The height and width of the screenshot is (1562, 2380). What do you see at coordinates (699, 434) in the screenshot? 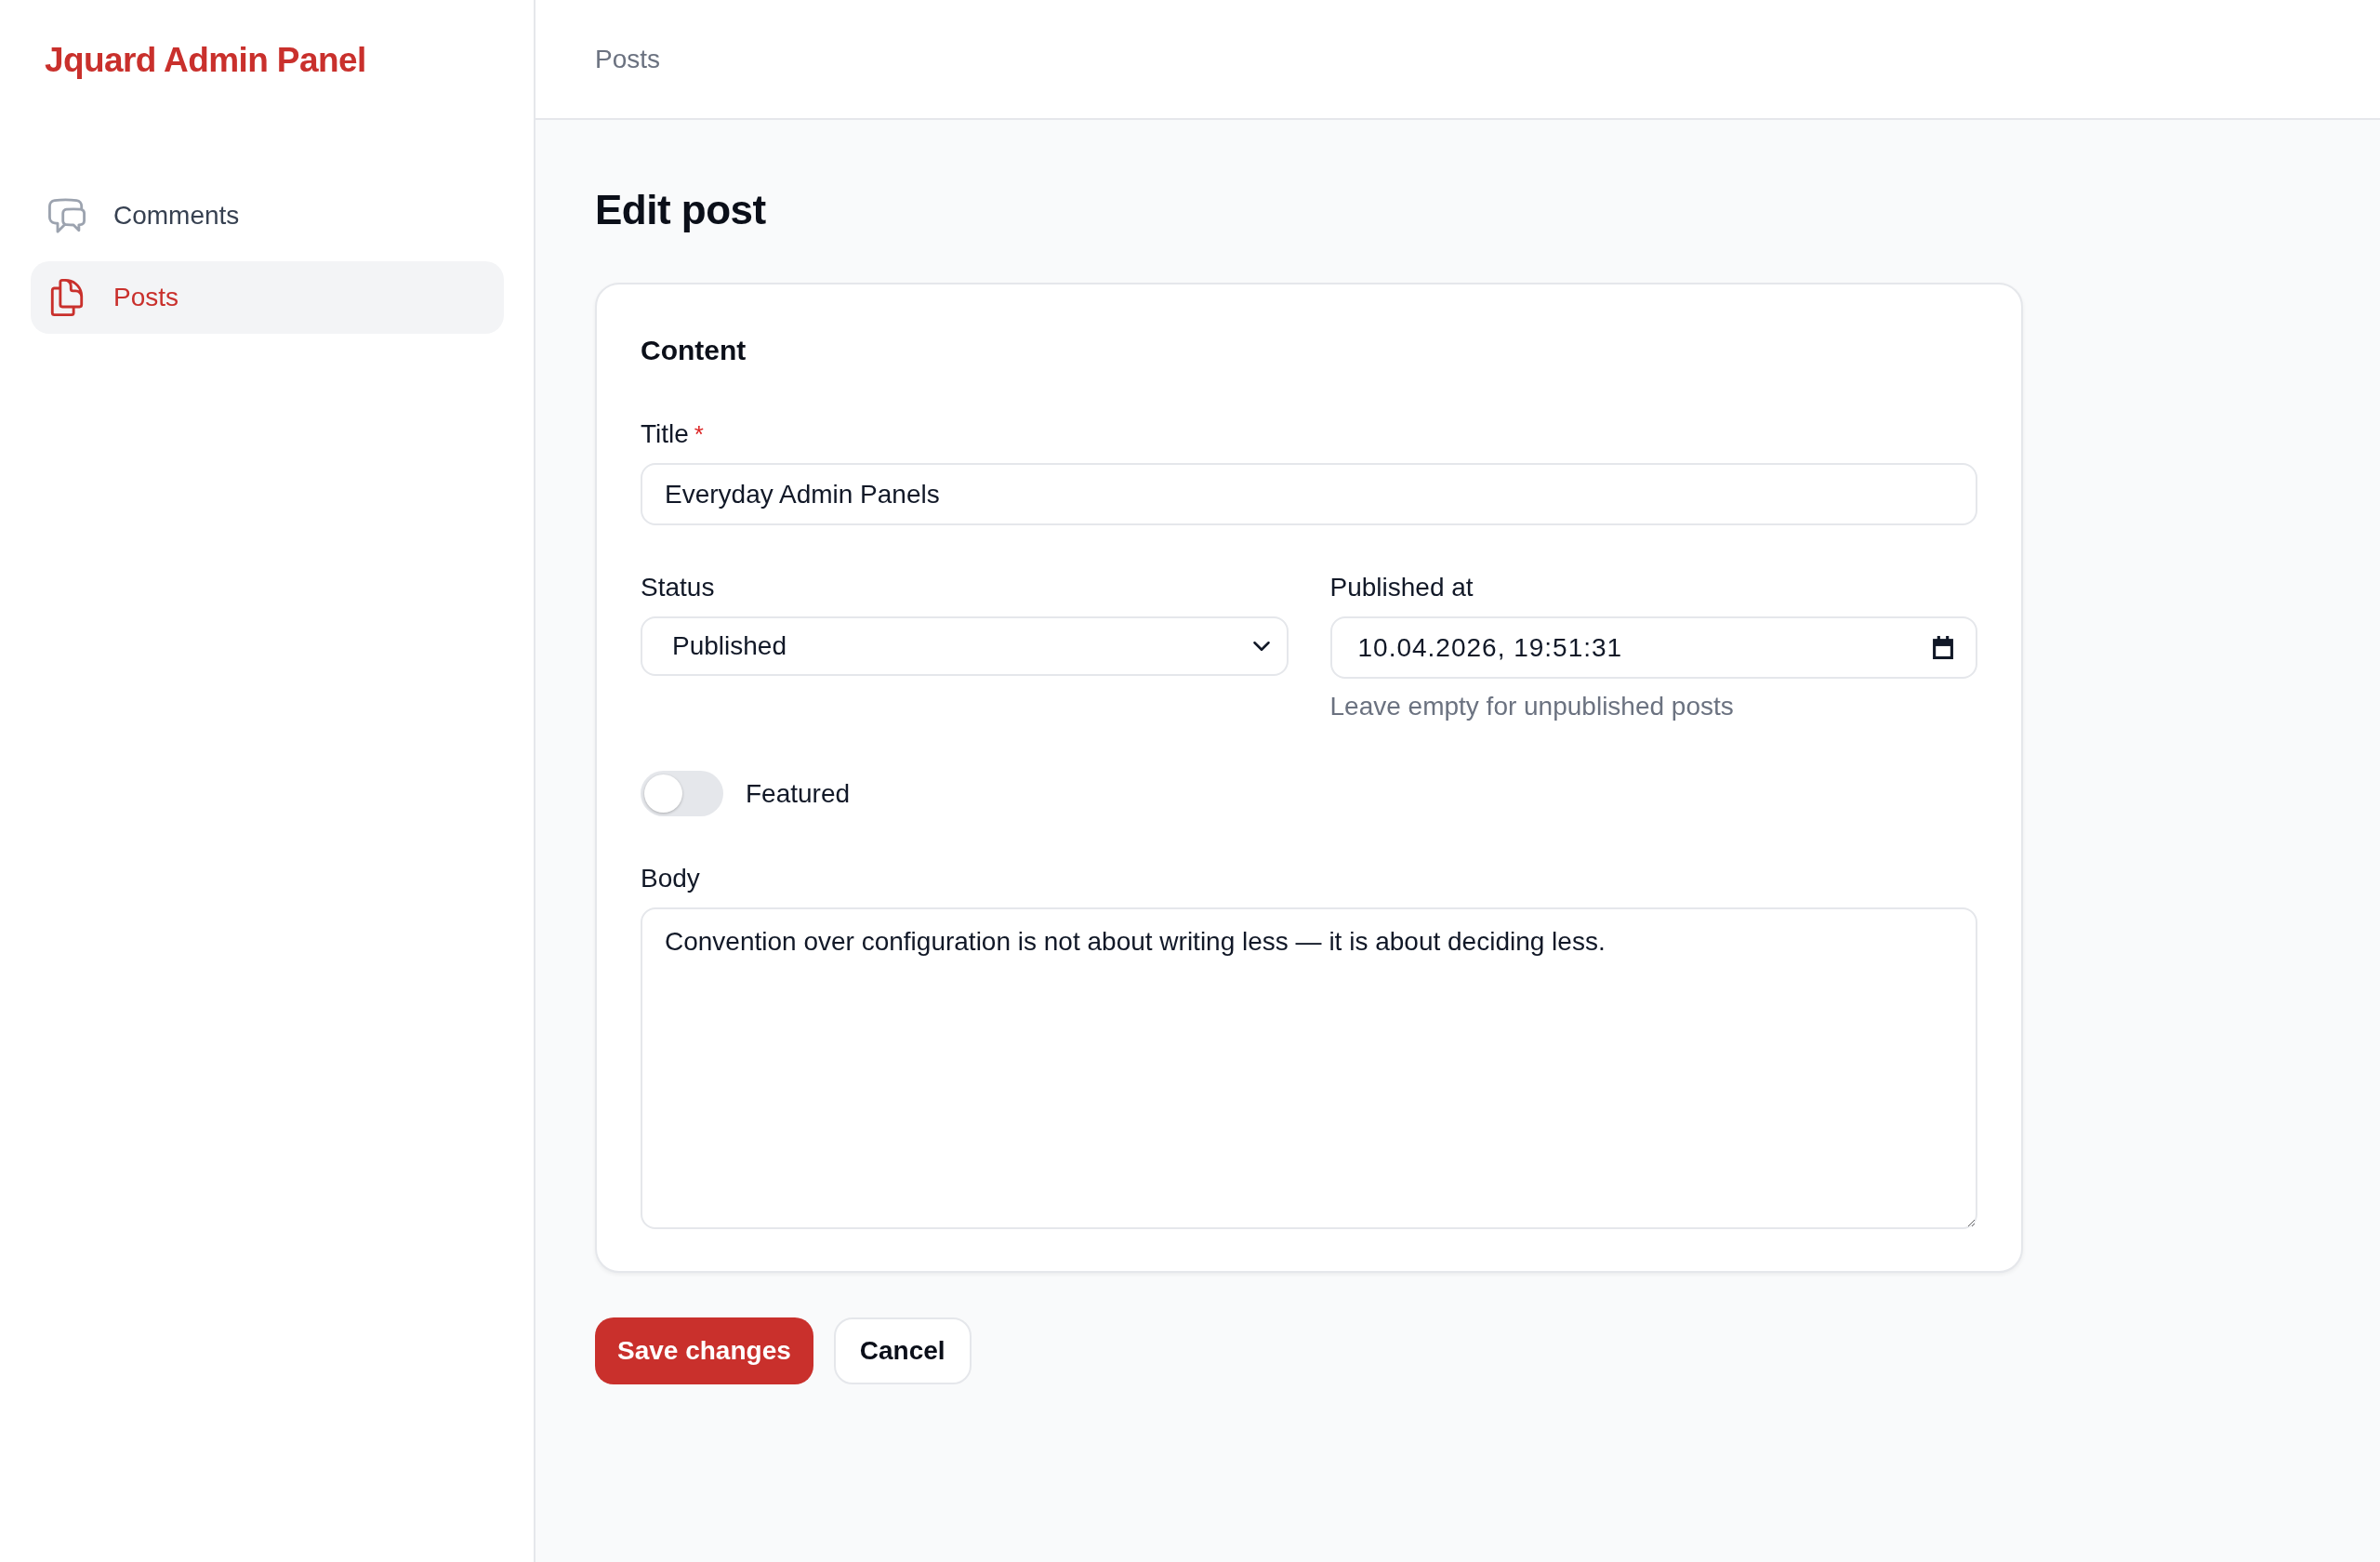
I see `required-mark: *` at bounding box center [699, 434].